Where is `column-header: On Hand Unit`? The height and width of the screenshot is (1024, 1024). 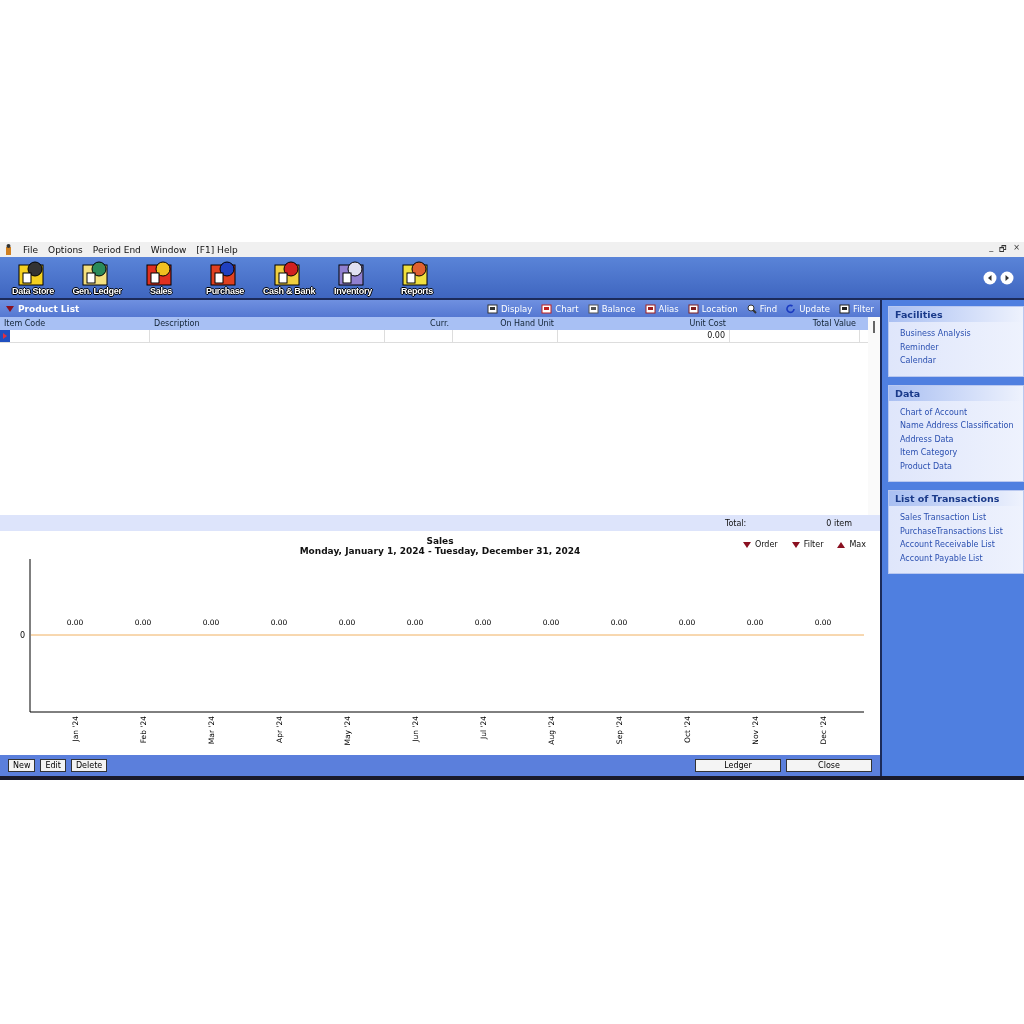 column-header: On Hand Unit is located at coordinates (505, 323).